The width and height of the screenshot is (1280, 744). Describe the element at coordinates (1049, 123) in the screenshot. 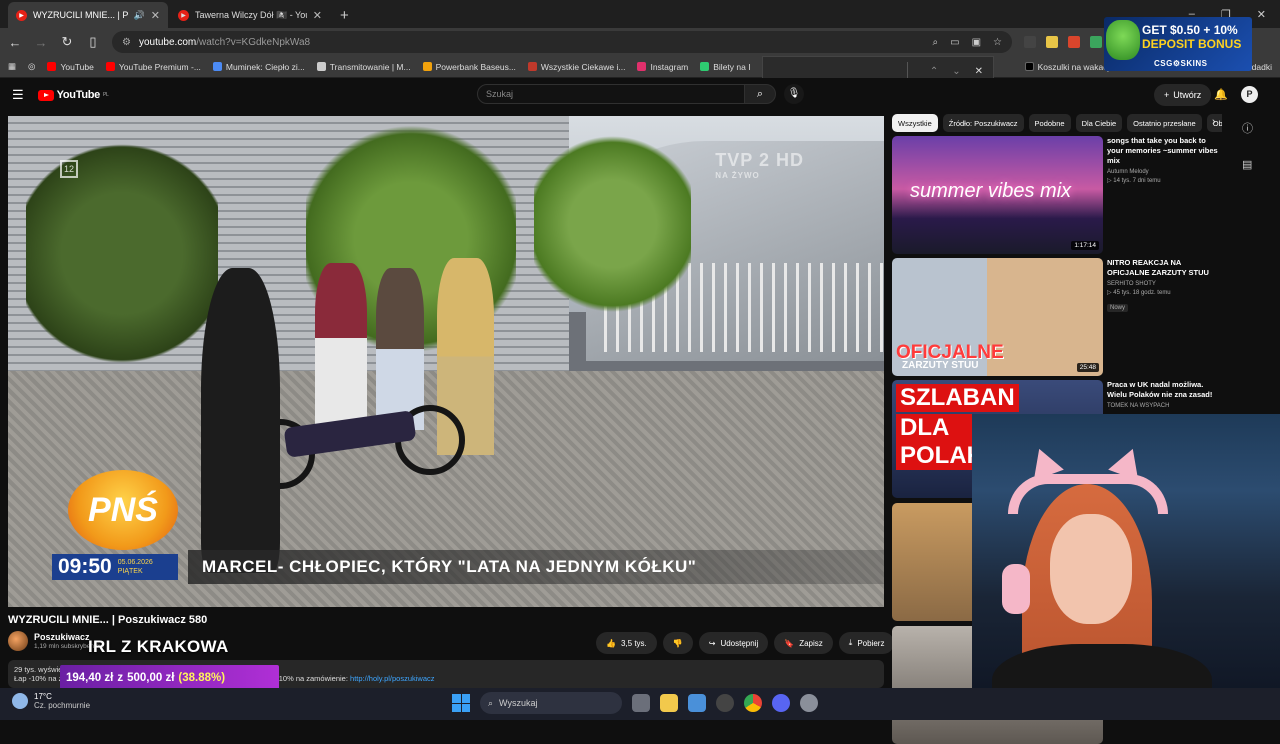

I see `chip-similar: Podobne` at that location.